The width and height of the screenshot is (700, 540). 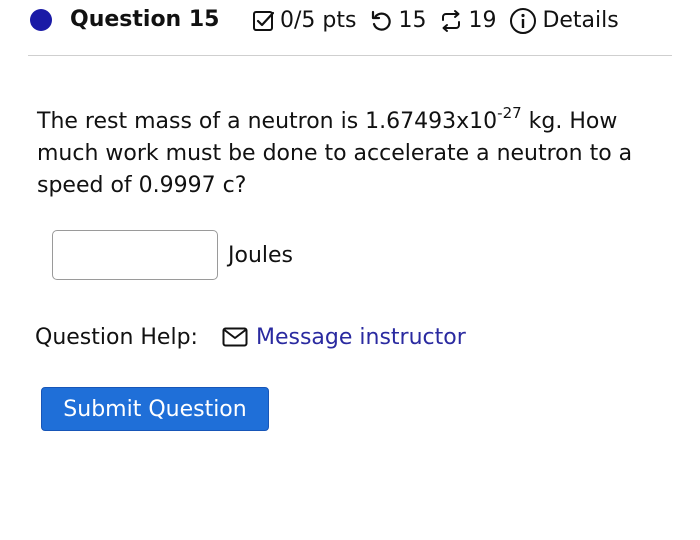 I want to click on question-header: Question 15 0/5 pts 15 19 Details, so click(x=350, y=28).